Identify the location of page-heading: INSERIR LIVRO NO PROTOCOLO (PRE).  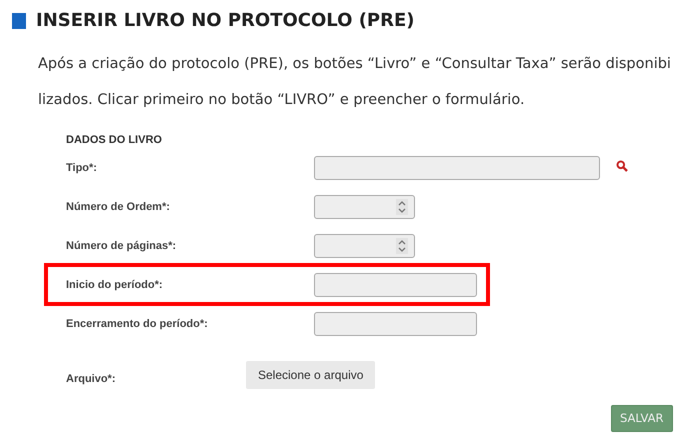
(225, 21).